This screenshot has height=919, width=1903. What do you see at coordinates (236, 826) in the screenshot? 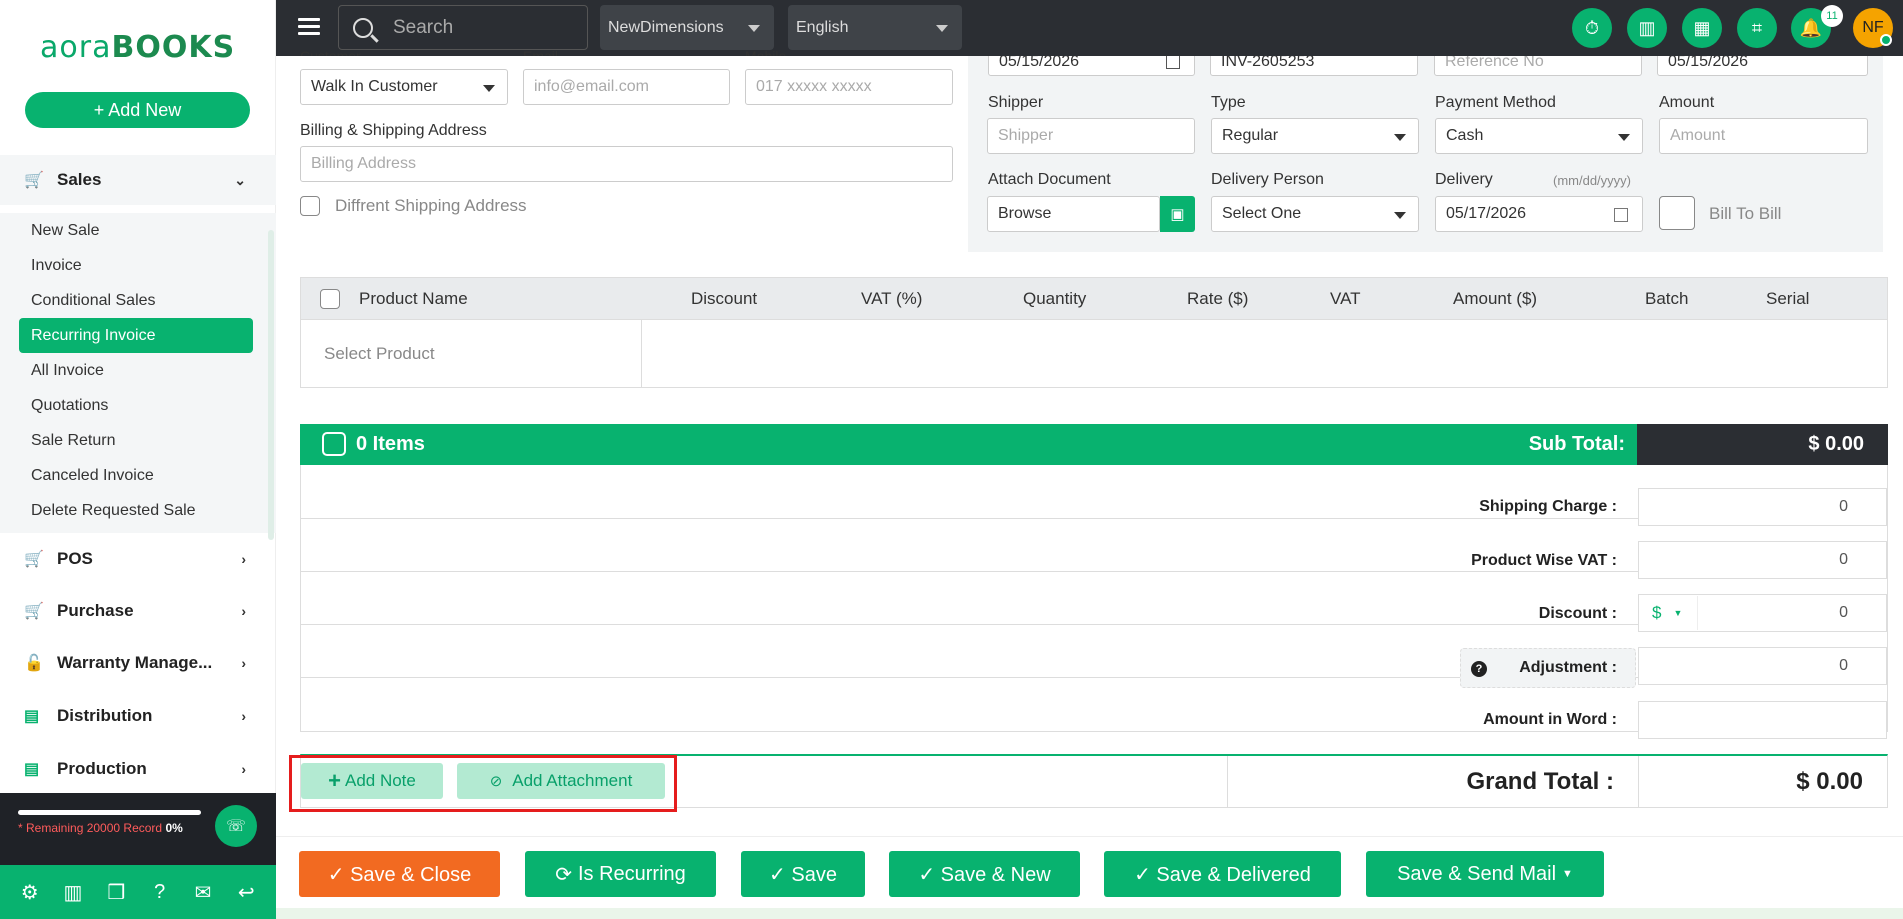
I see `support-button: ☏` at bounding box center [236, 826].